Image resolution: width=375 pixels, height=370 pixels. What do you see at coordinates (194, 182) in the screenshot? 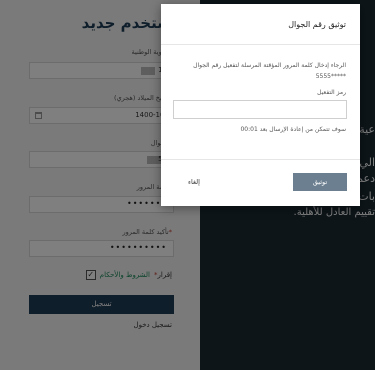
I see `cancel-button: إلغاء` at bounding box center [194, 182].